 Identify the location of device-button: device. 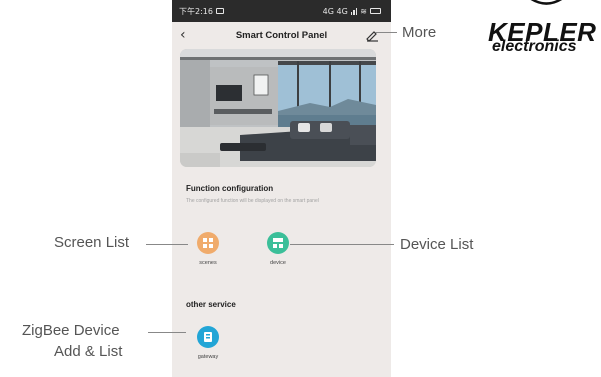
(278, 249).